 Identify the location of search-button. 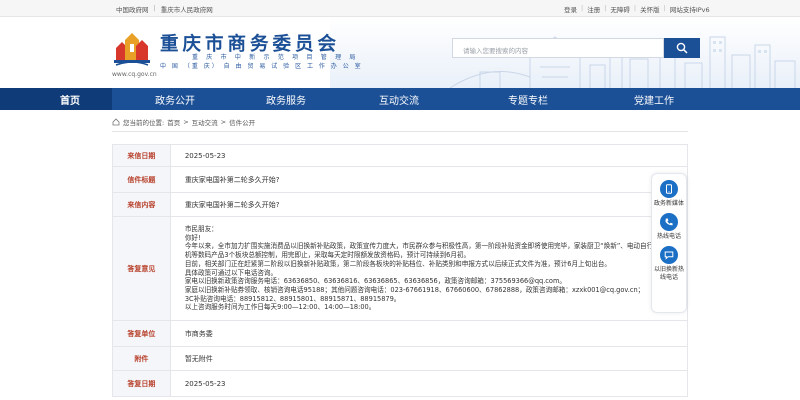
(682, 48).